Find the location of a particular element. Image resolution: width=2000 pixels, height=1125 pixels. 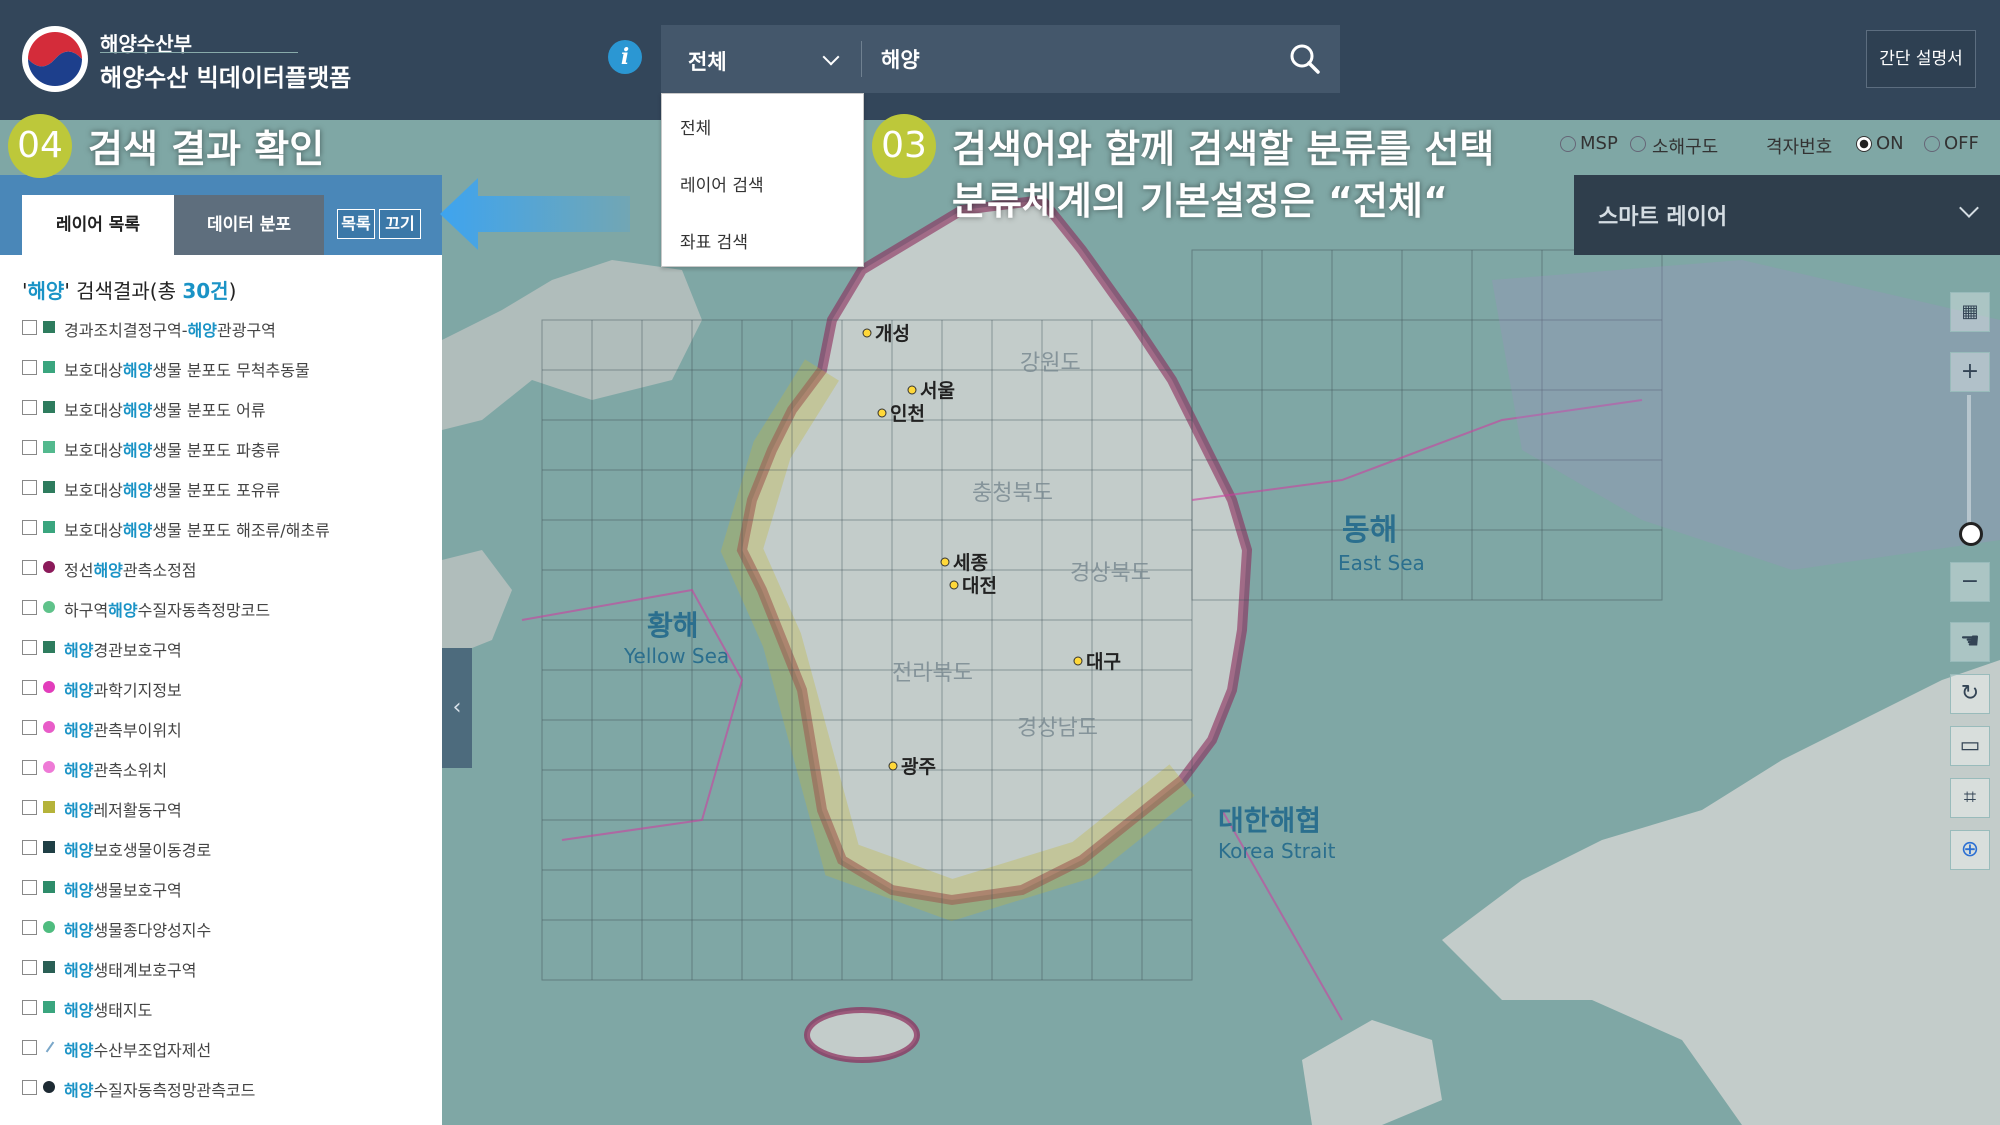

zoom-slider-handle is located at coordinates (1971, 534).